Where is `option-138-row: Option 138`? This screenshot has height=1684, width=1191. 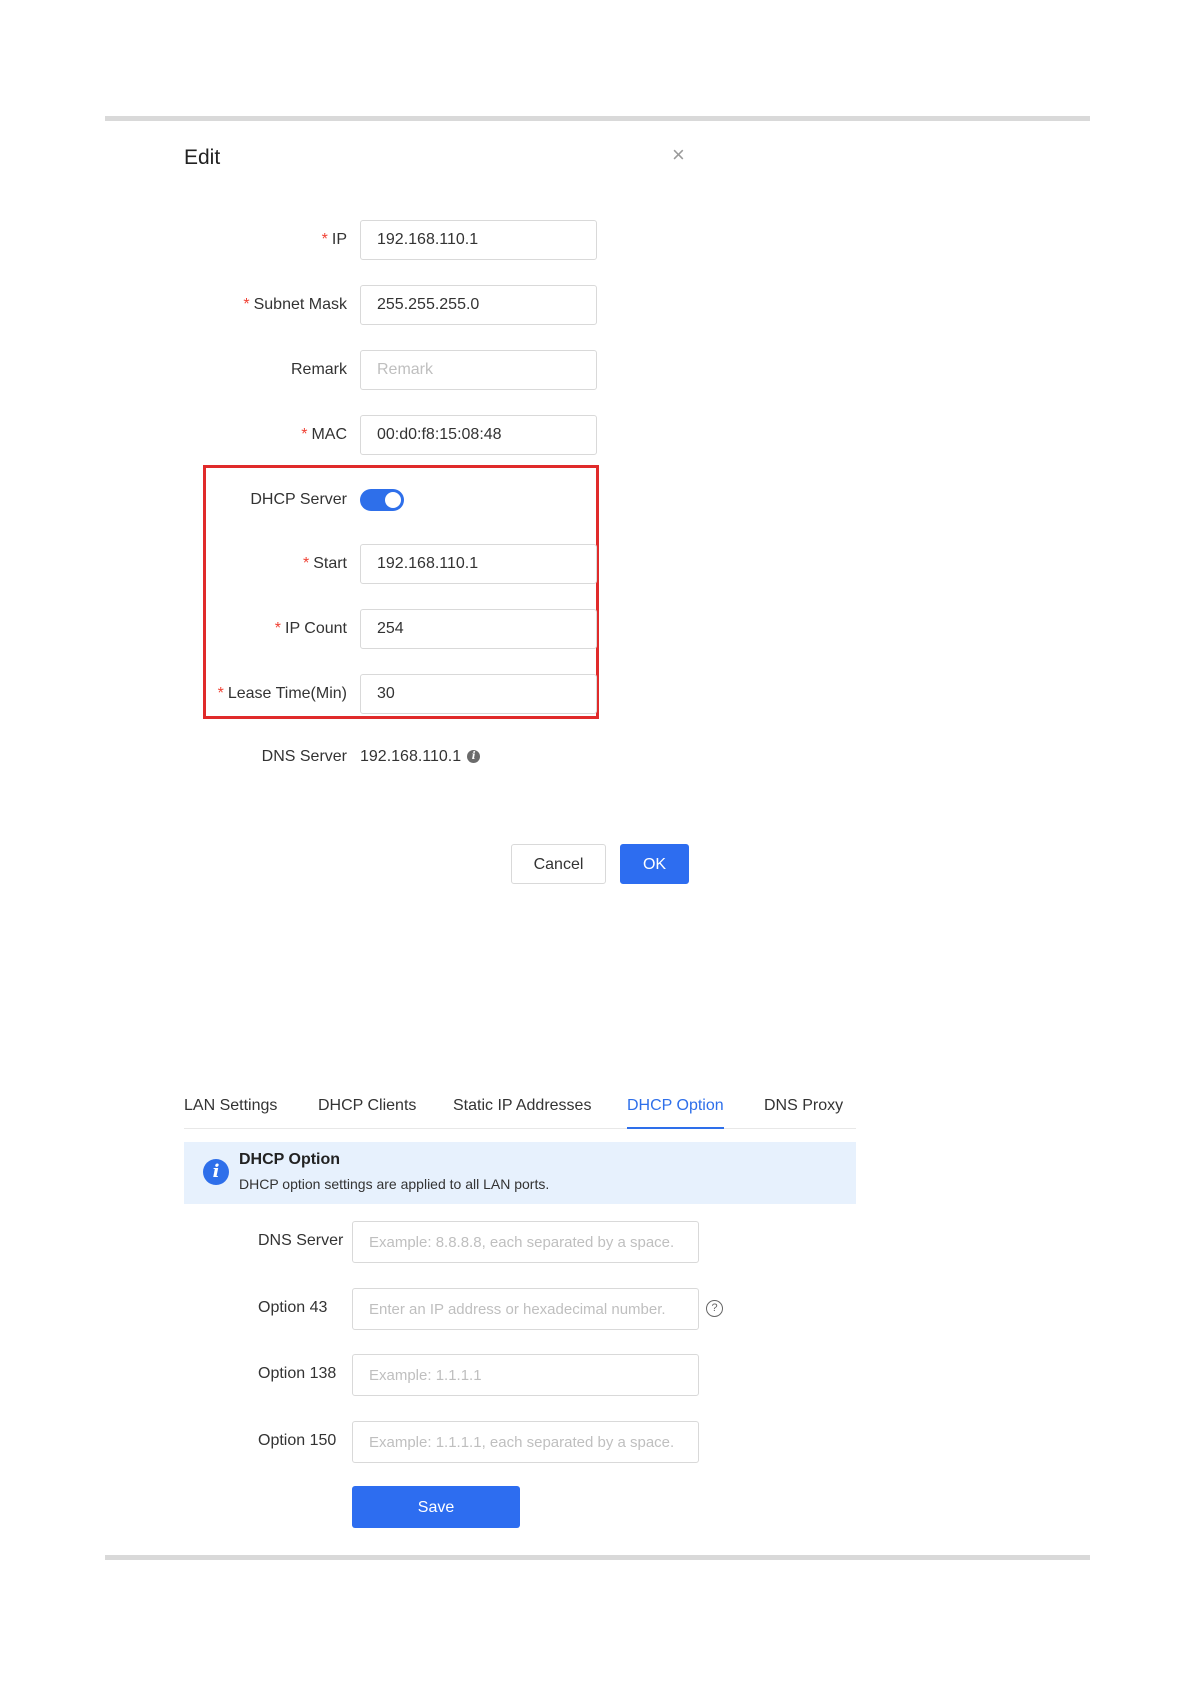 option-138-row: Option 138 is located at coordinates (464, 1375).